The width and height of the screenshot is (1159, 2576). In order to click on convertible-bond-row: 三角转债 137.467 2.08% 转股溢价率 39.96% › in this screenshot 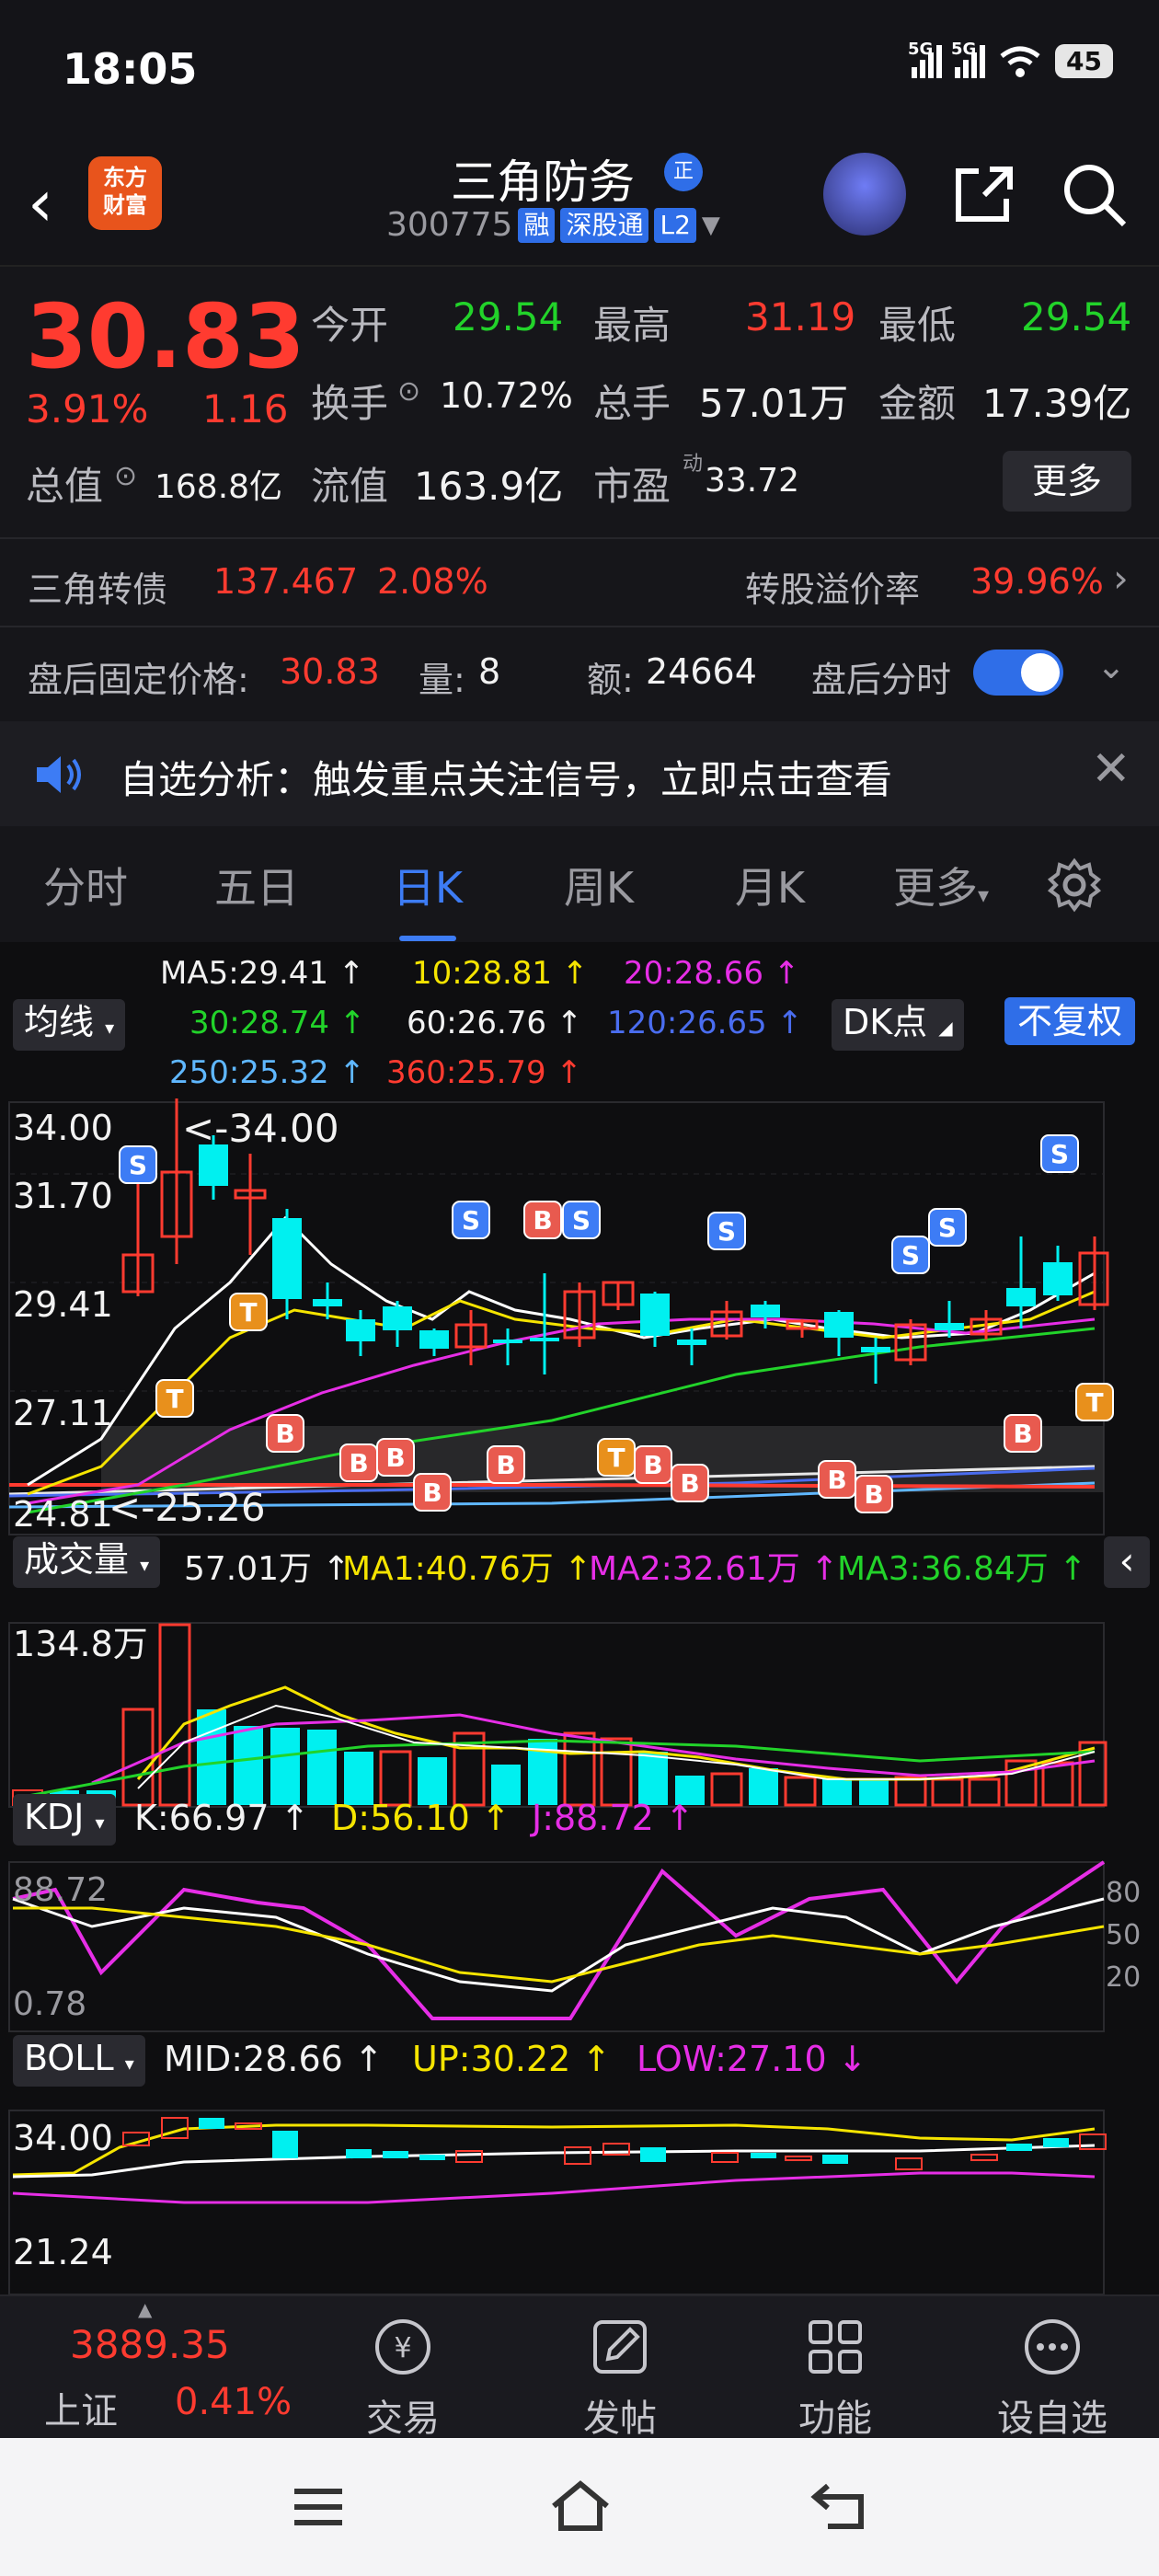, I will do `click(579, 582)`.